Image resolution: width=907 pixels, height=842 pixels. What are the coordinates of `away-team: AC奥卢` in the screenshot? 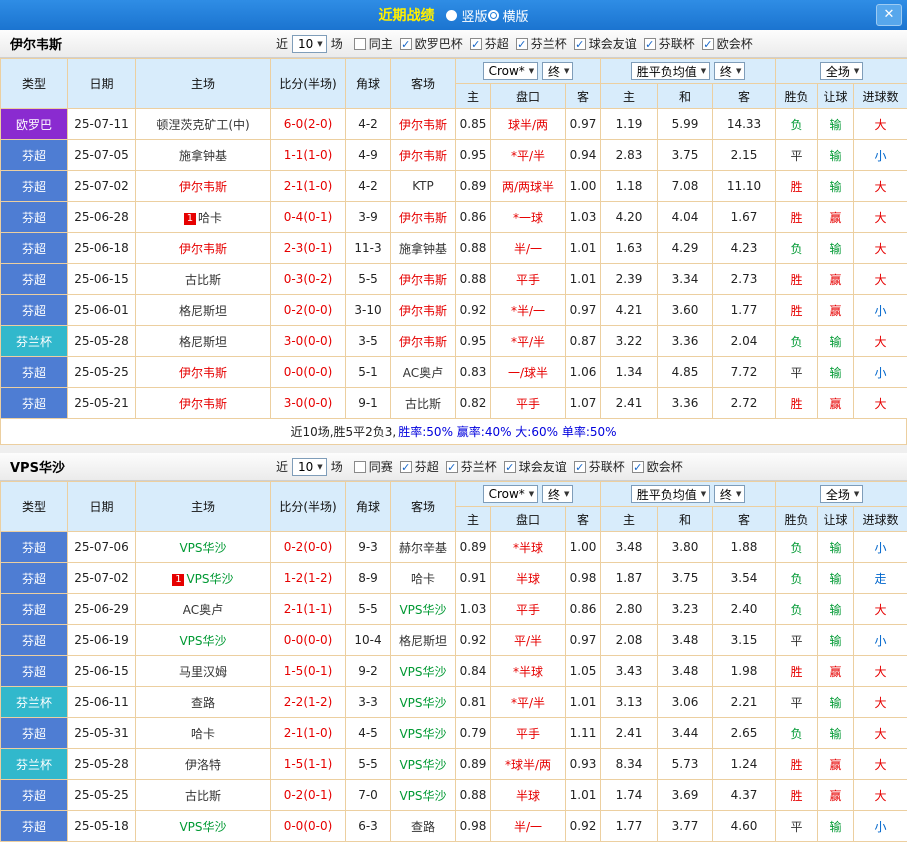 It's located at (423, 372).